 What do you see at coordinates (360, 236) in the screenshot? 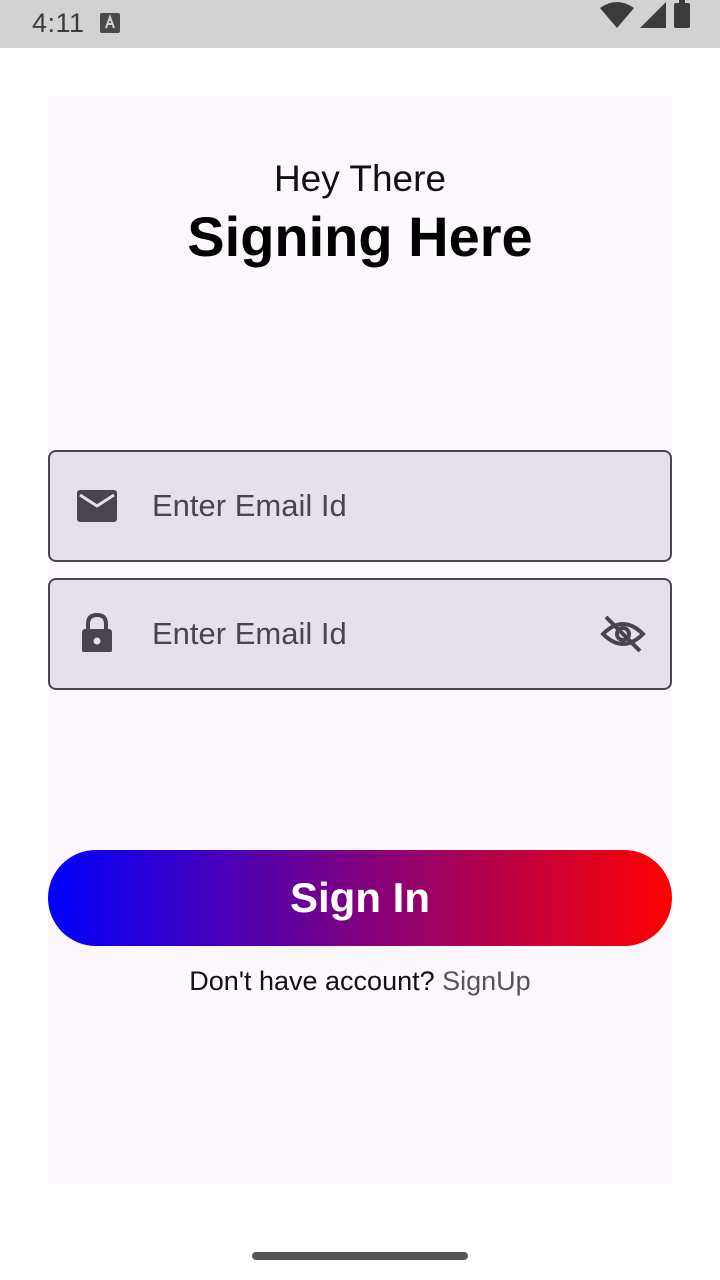
I see `page-title: Signing Here` at bounding box center [360, 236].